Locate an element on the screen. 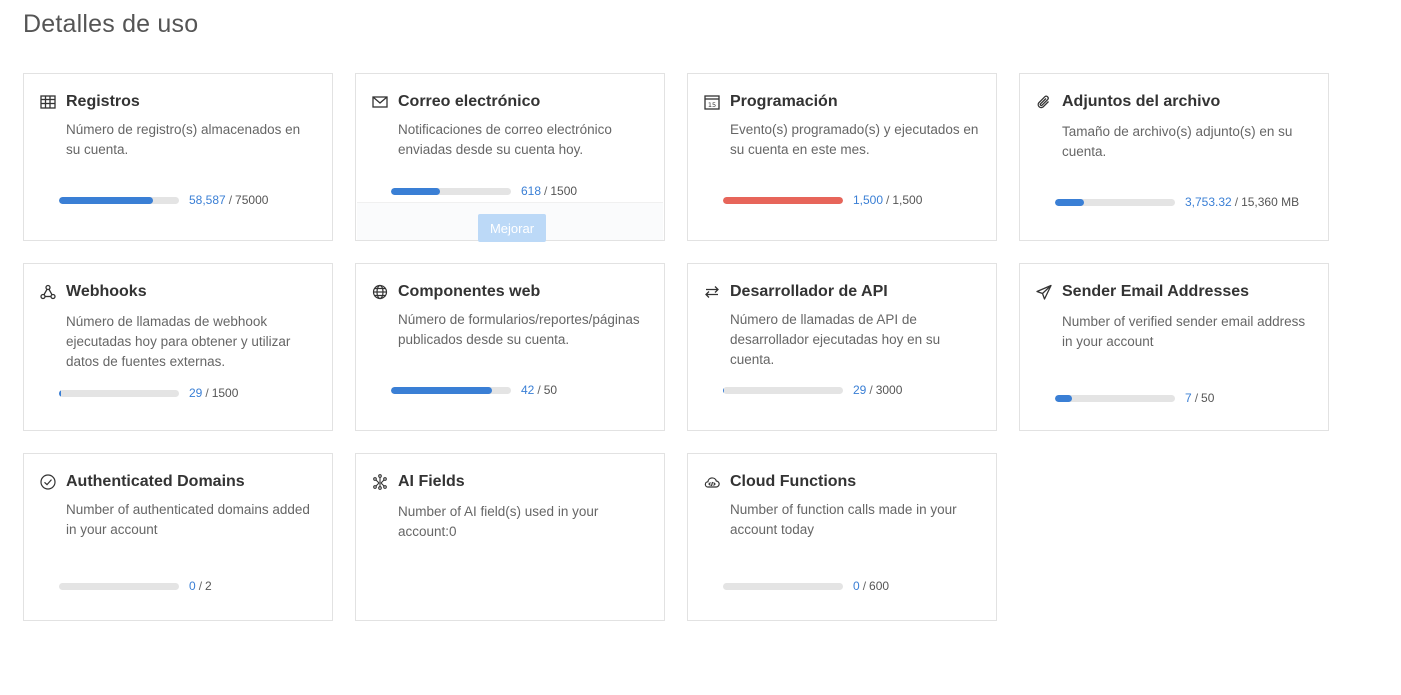  used-value: 58,587 is located at coordinates (207, 200).